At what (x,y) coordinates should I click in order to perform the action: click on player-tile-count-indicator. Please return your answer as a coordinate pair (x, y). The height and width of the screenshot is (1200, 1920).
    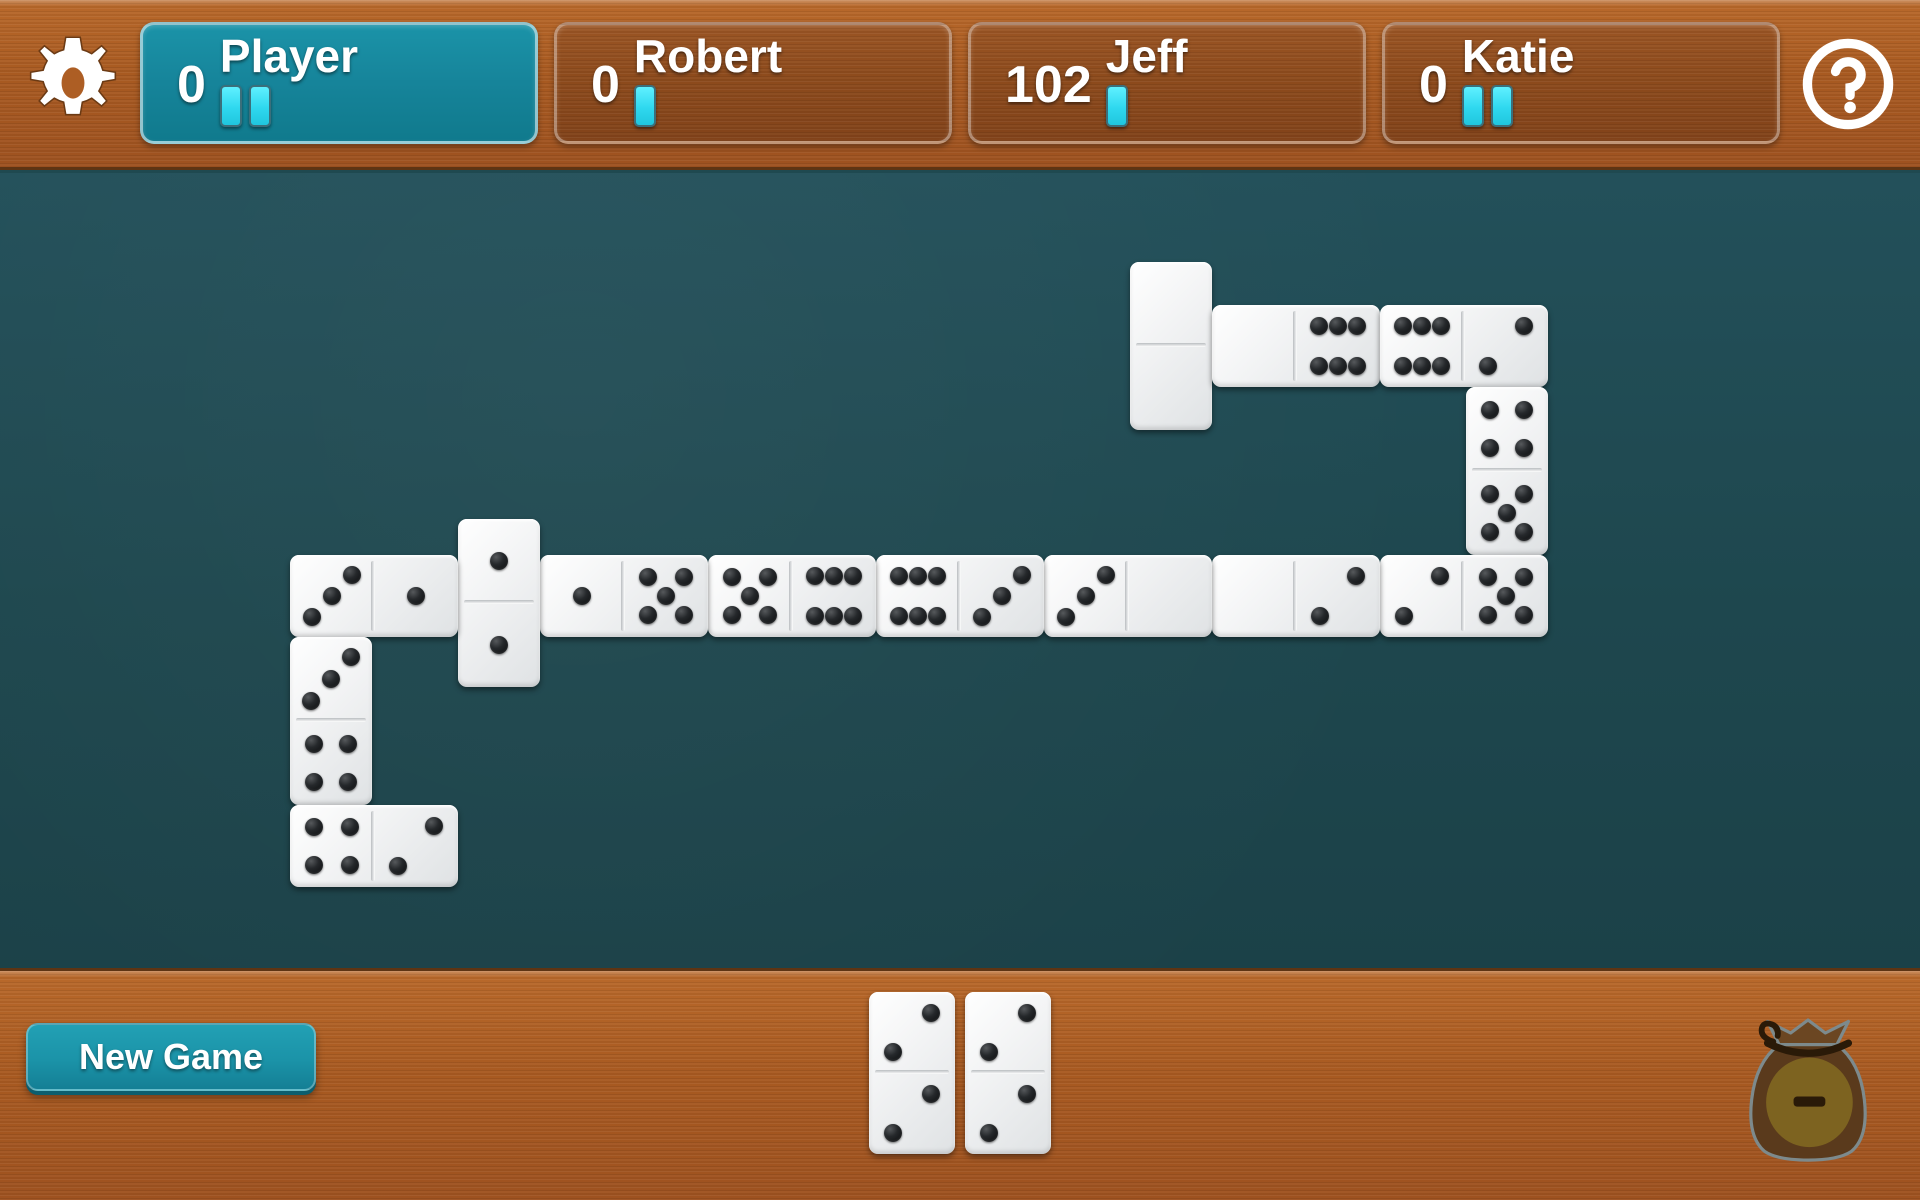
    Looking at the image, I should click on (288, 105).